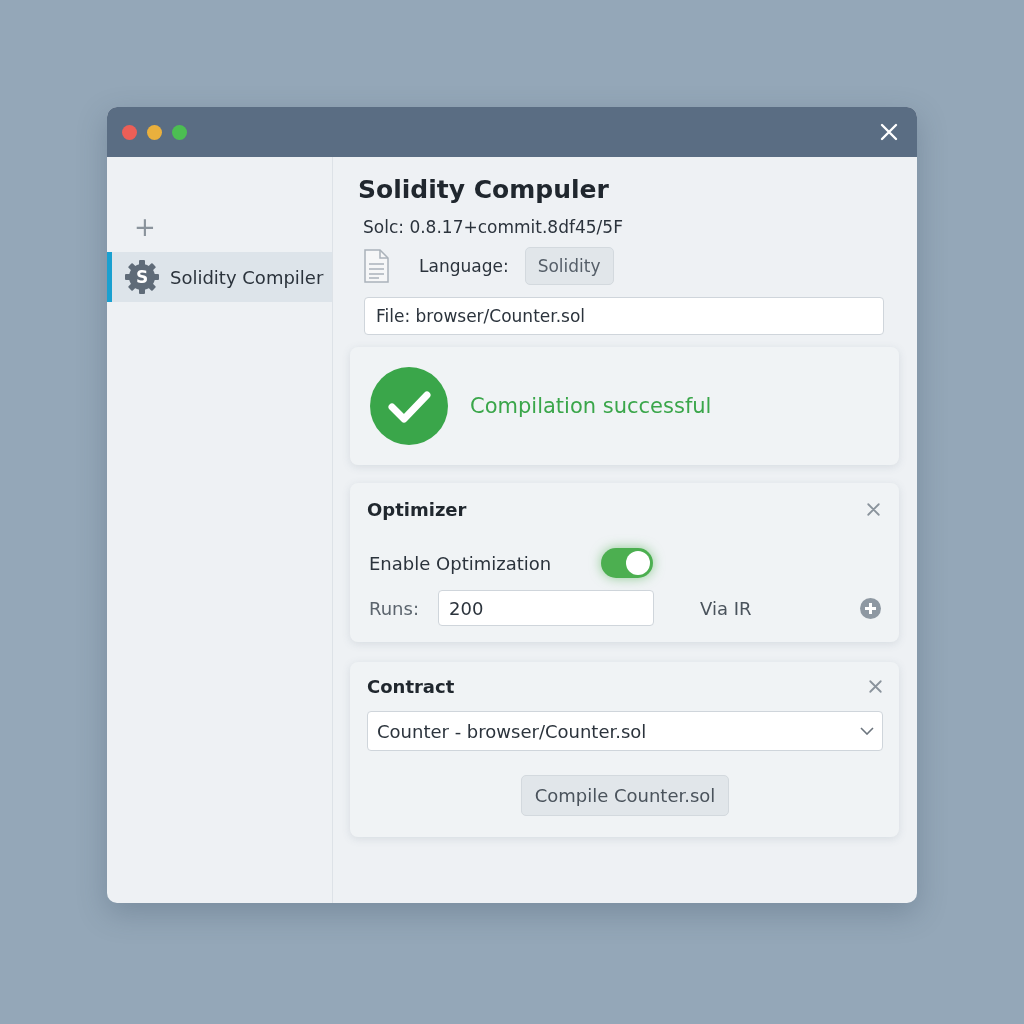  I want to click on sidebar-item: S Solidity Compiler, so click(219, 277).